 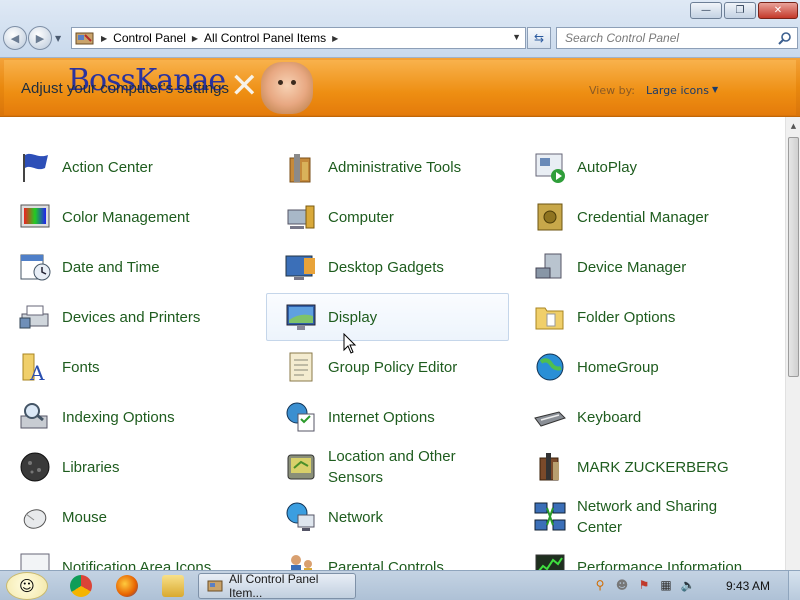 What do you see at coordinates (550, 217) in the screenshot?
I see `vault-icon` at bounding box center [550, 217].